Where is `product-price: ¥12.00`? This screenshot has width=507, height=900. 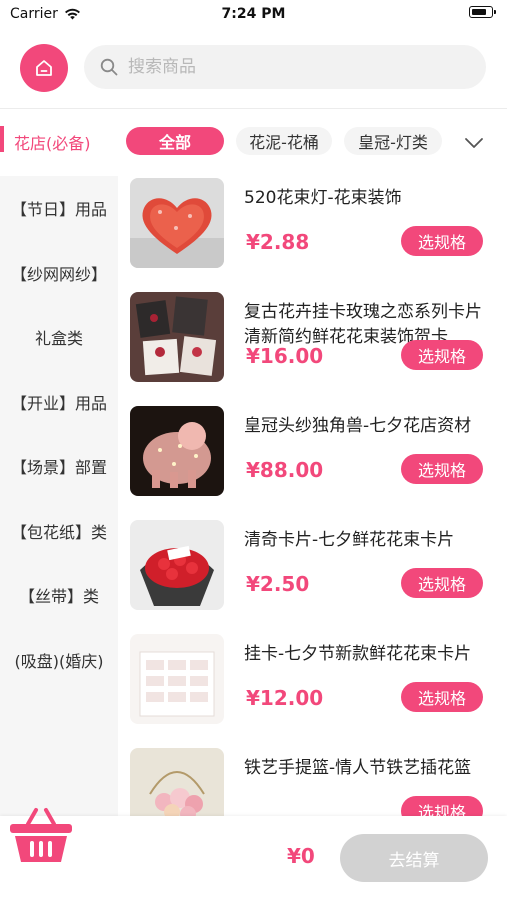
product-price: ¥12.00 is located at coordinates (285, 698).